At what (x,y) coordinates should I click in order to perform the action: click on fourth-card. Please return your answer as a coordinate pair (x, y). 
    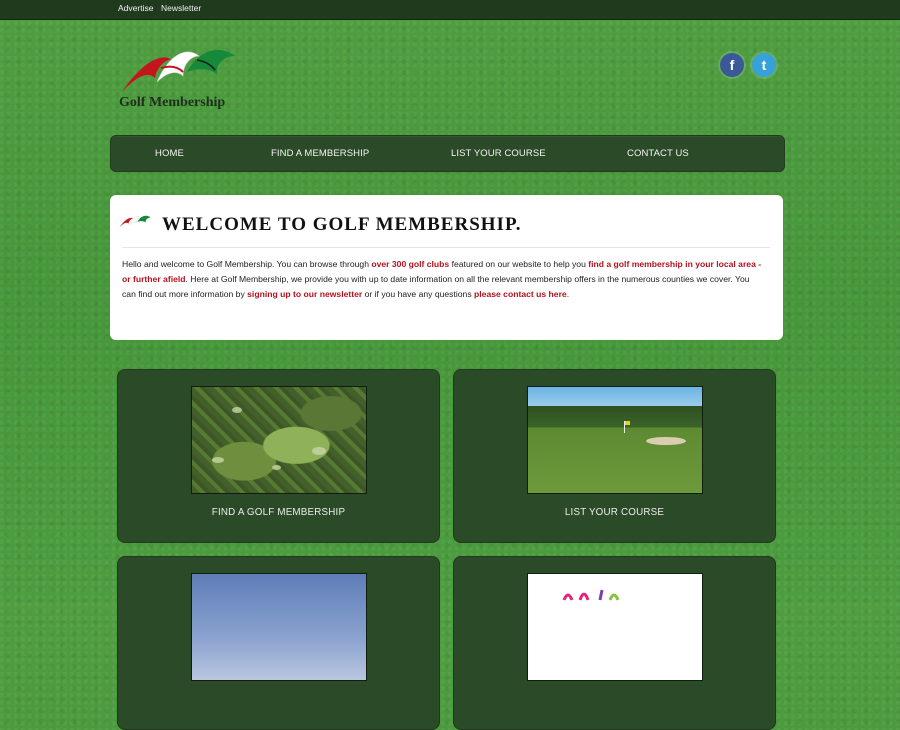
    Looking at the image, I should click on (614, 643).